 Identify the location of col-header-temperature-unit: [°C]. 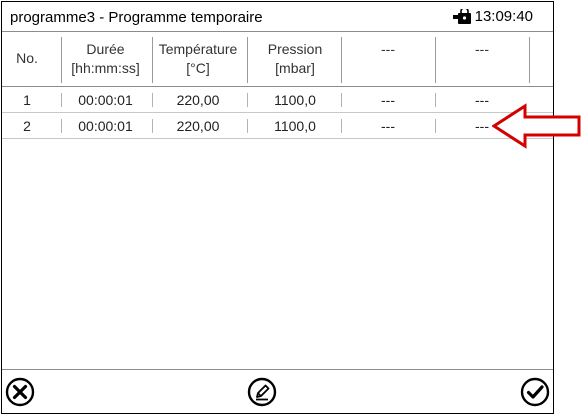
(198, 68).